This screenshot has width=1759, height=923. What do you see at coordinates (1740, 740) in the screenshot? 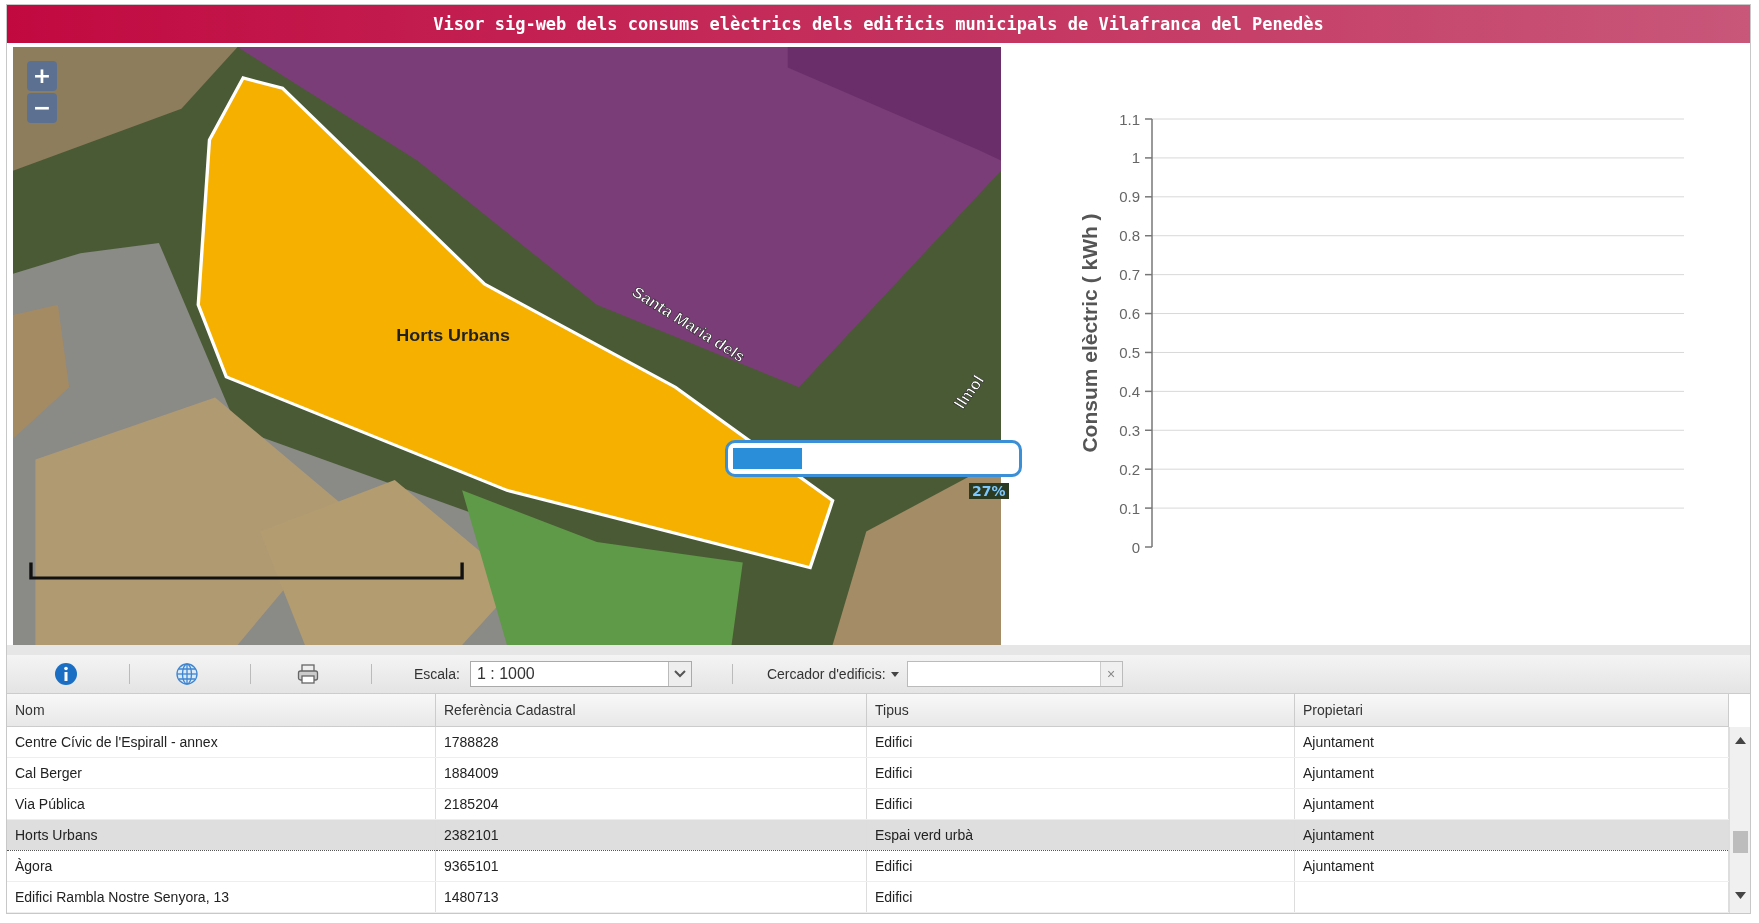
I see `scroll-up-icon` at bounding box center [1740, 740].